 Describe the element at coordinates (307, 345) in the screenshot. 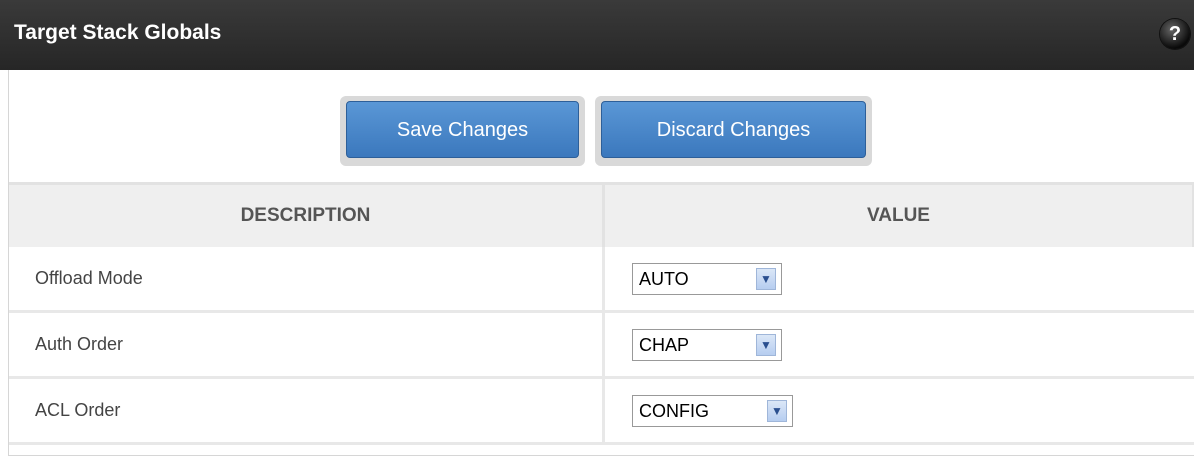

I see `row-description: Auth Order` at that location.